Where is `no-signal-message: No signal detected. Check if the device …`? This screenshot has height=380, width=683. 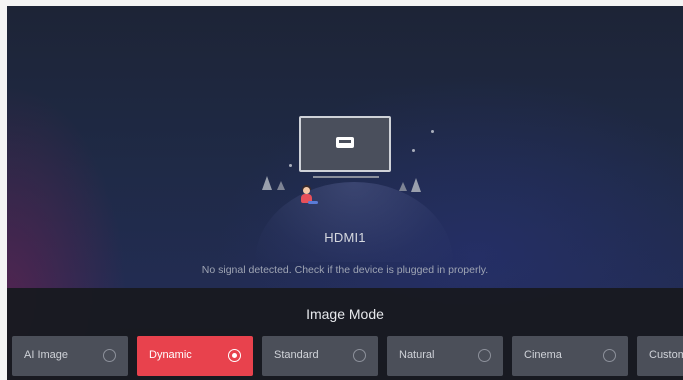
no-signal-message: No signal detected. Check if the device … is located at coordinates (345, 270).